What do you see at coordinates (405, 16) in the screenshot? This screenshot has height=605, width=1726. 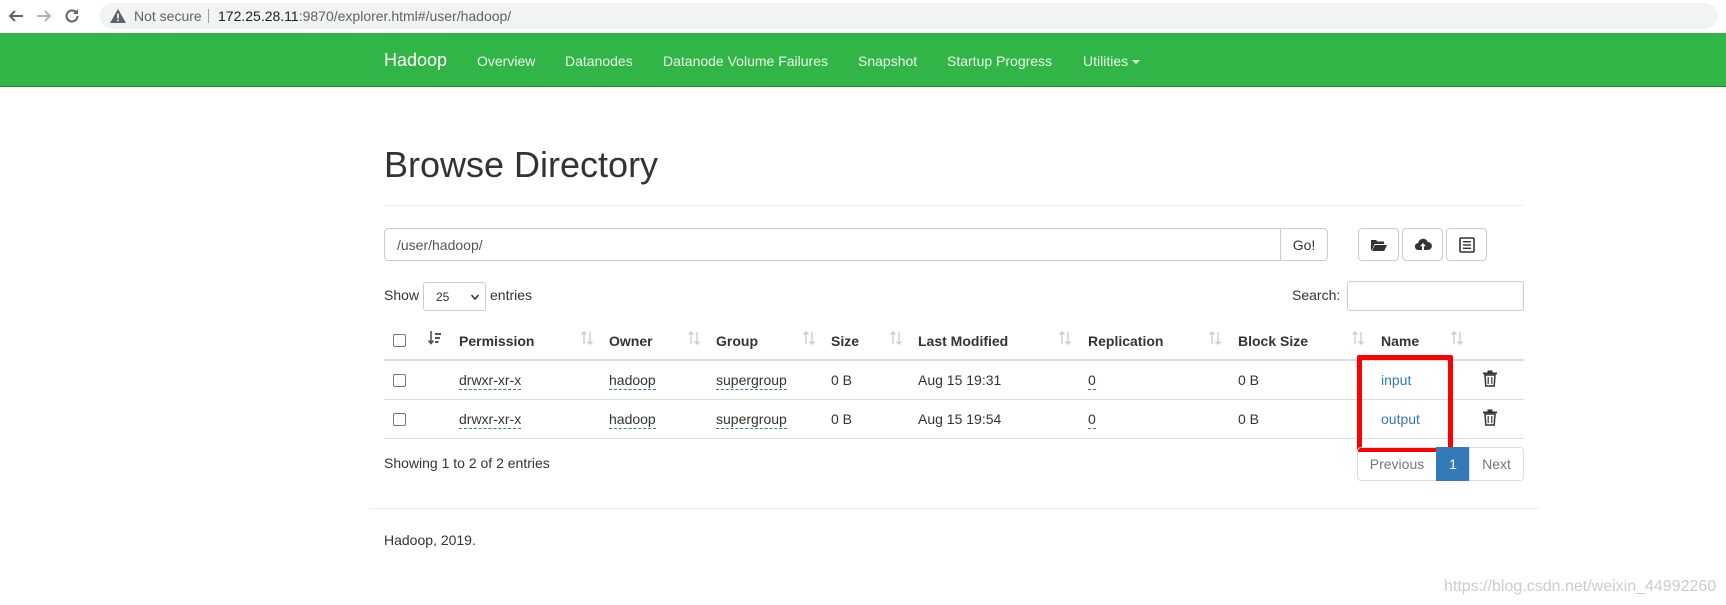 I see `url-path: :9870/explorer.html#/user/hadoop/` at bounding box center [405, 16].